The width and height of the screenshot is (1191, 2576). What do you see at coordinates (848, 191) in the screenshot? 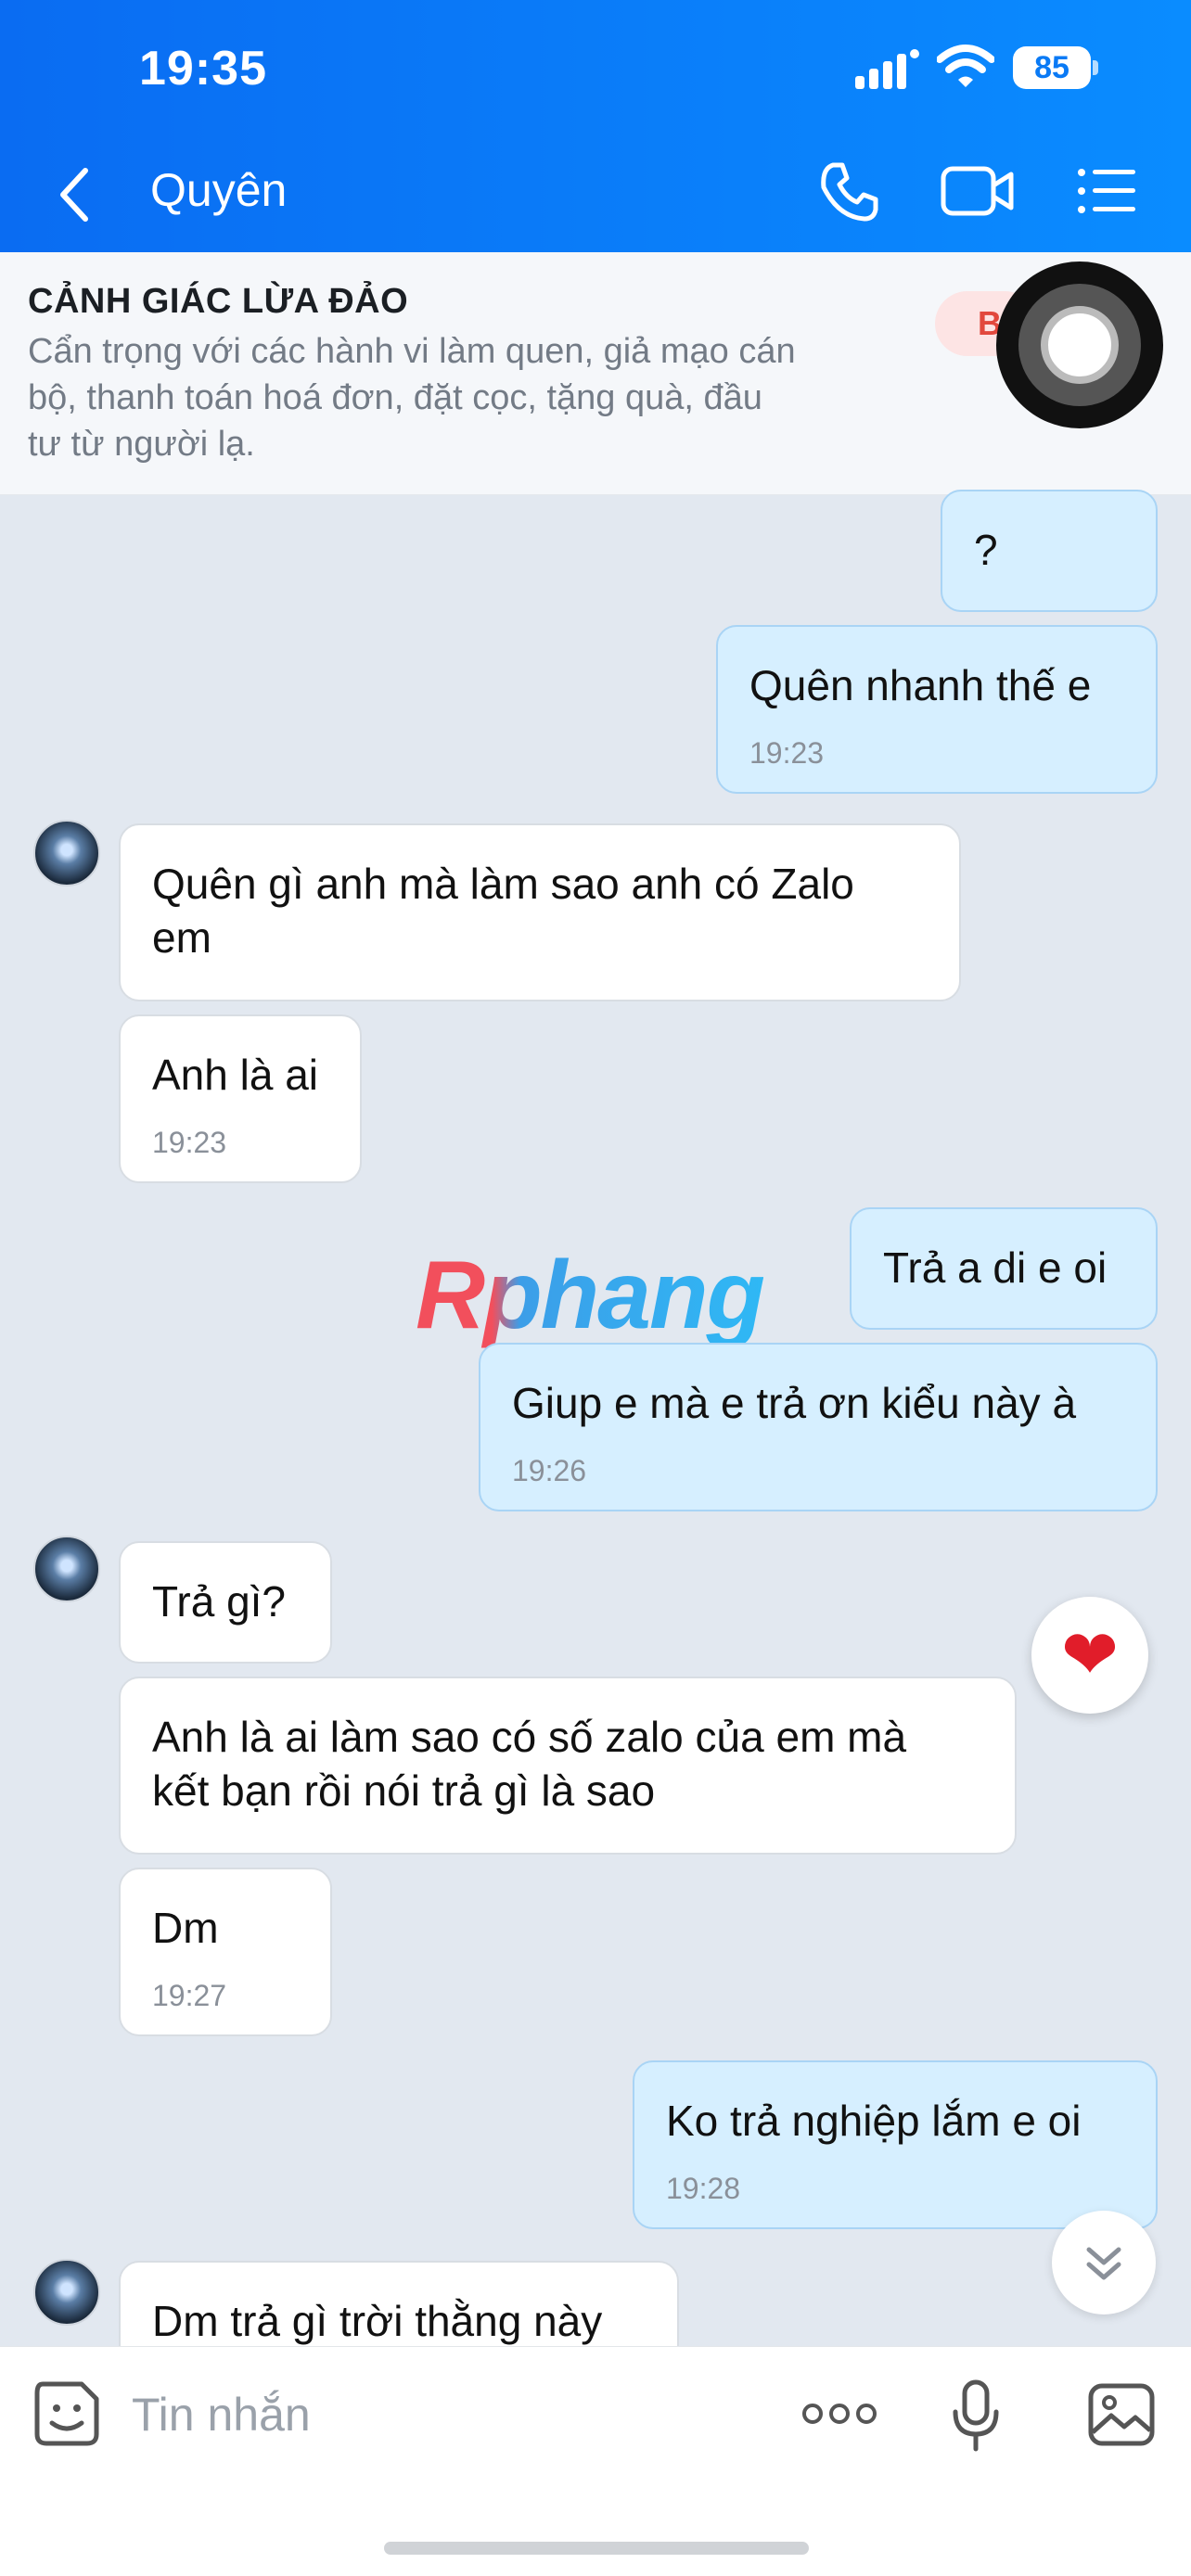
I see `phone-call-button` at bounding box center [848, 191].